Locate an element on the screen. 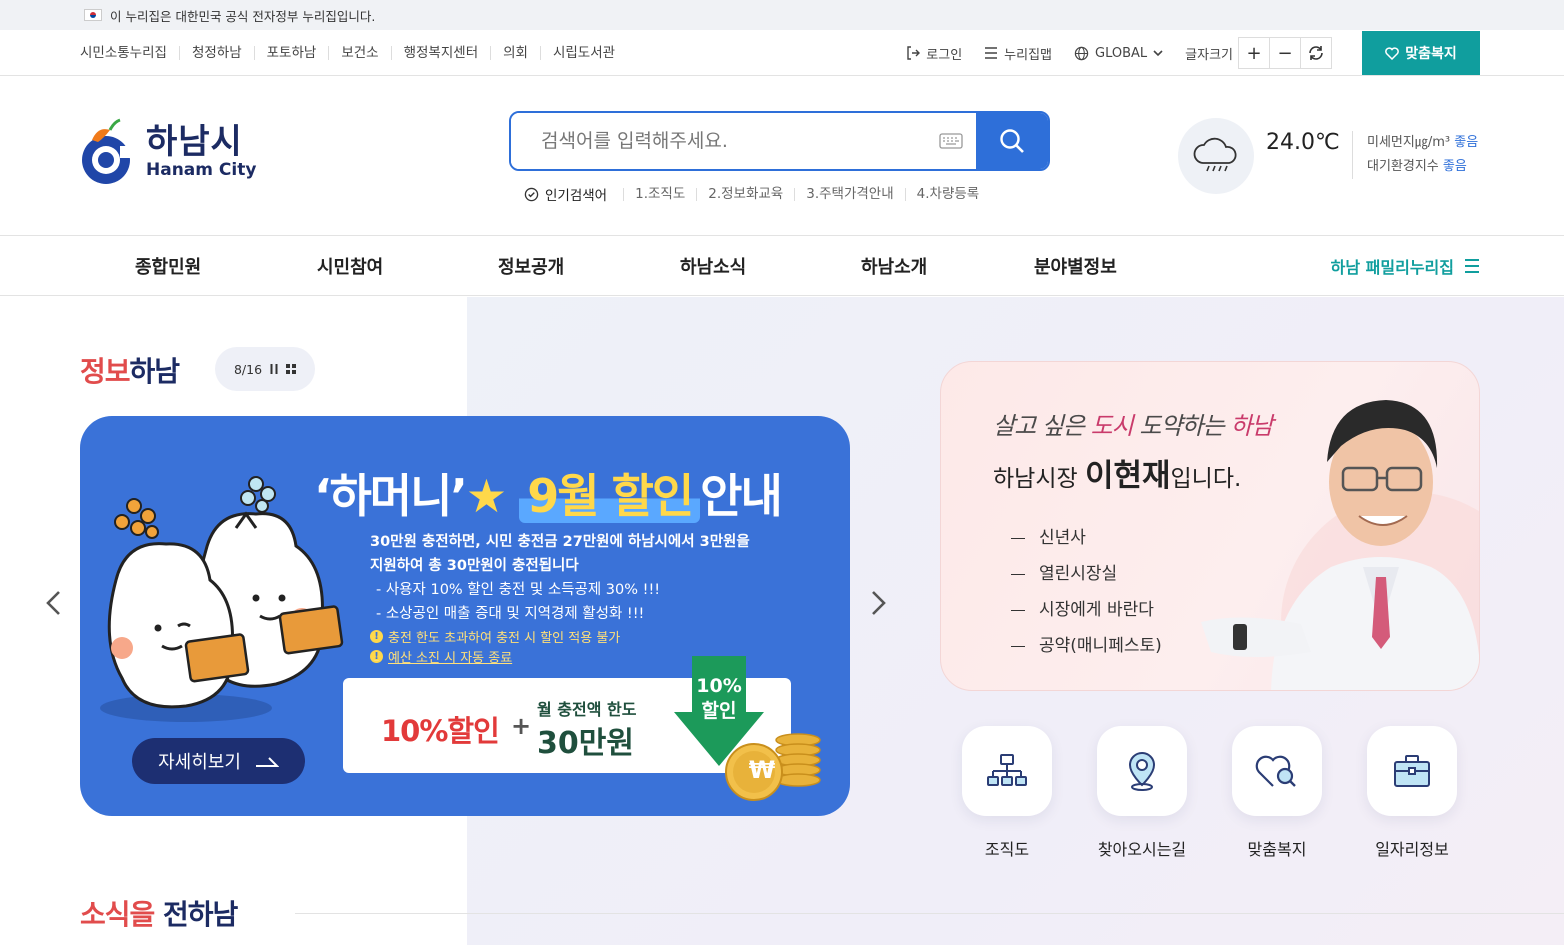 This screenshot has width=1564, height=945. banner-plus: + is located at coordinates (521, 726).